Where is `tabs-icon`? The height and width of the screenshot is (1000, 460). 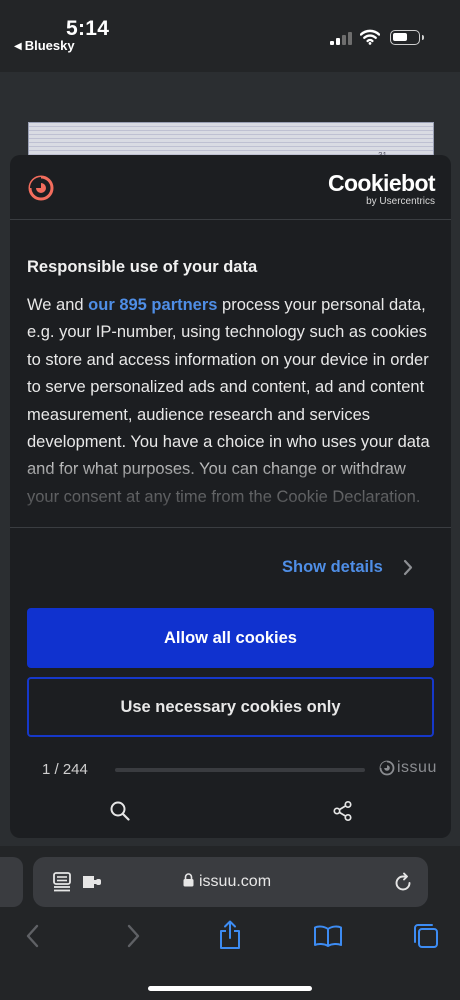 tabs-icon is located at coordinates (426, 936).